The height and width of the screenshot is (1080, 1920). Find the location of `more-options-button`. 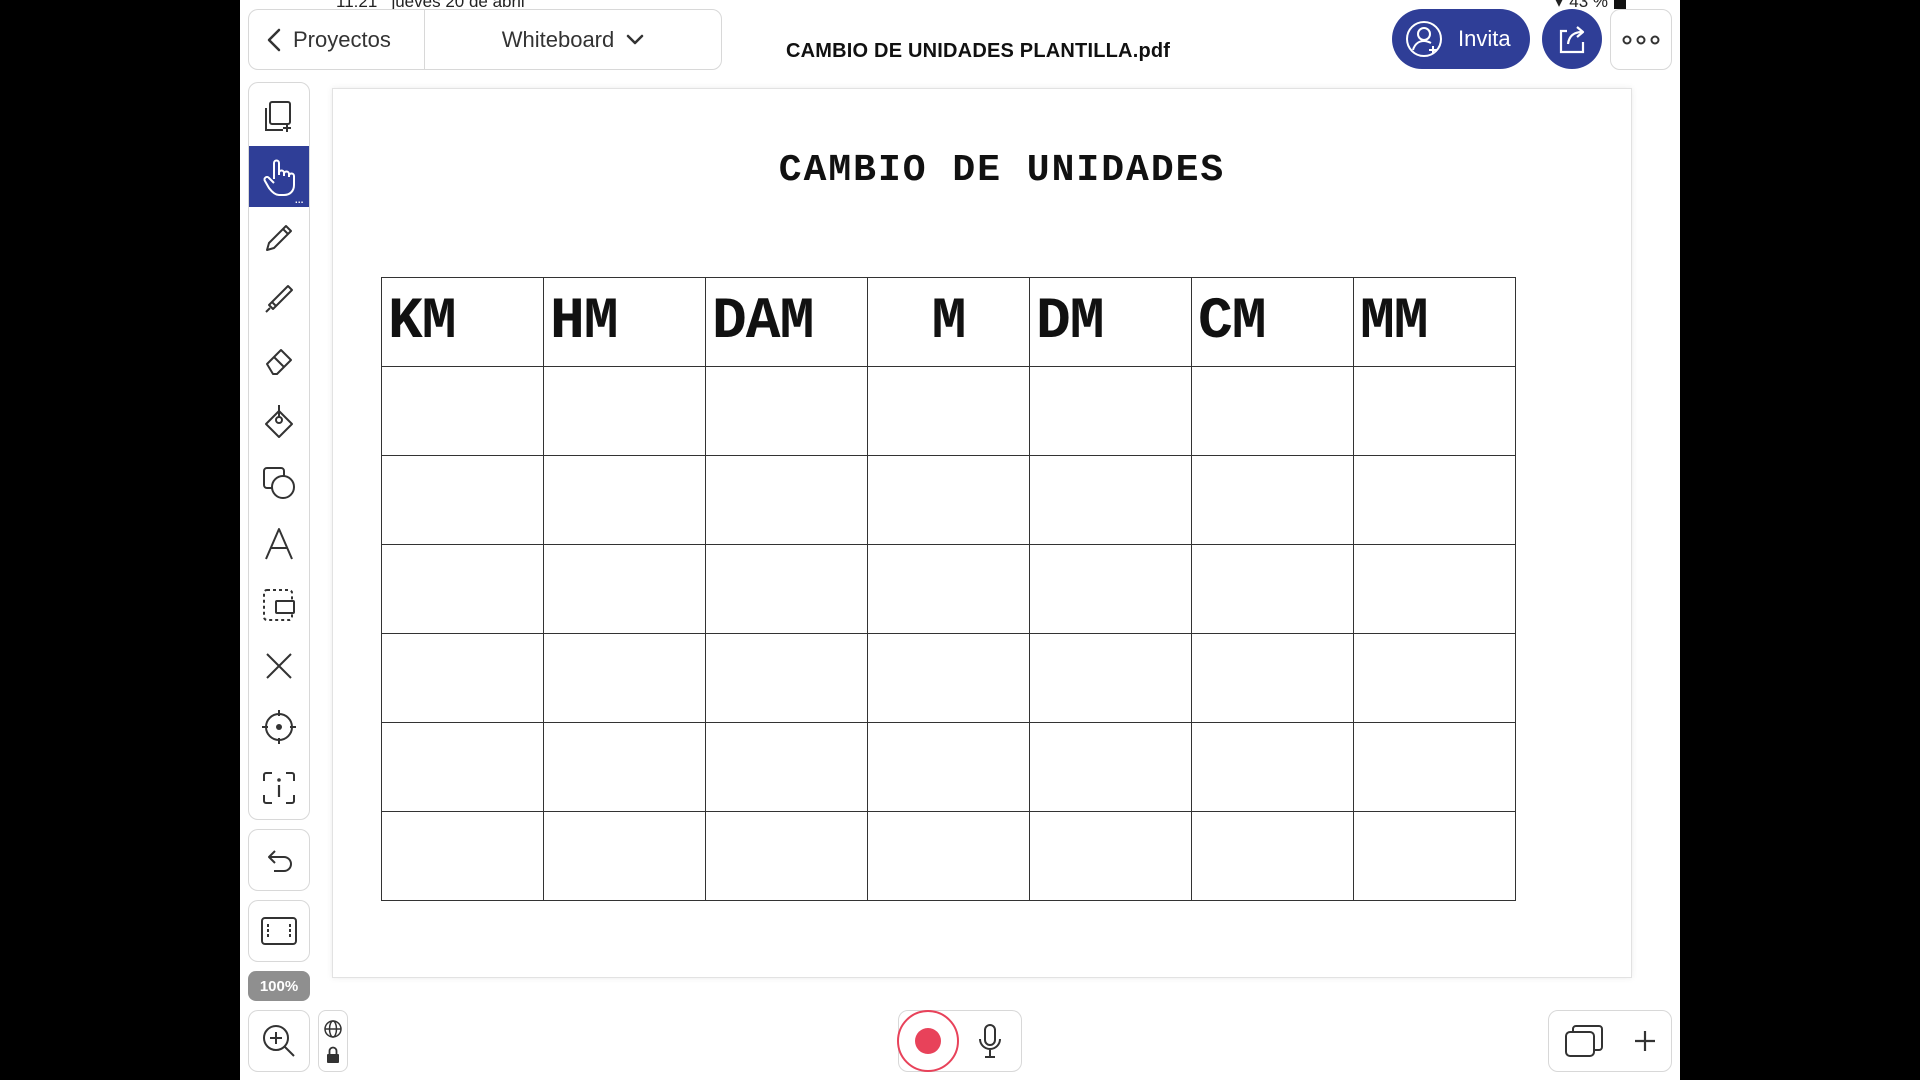

more-options-button is located at coordinates (1641, 39).